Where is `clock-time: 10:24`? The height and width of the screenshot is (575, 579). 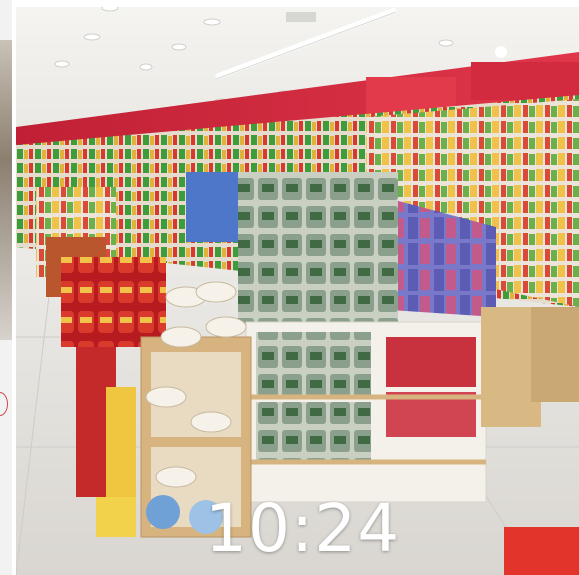 clock-time: 10:24 is located at coordinates (303, 528).